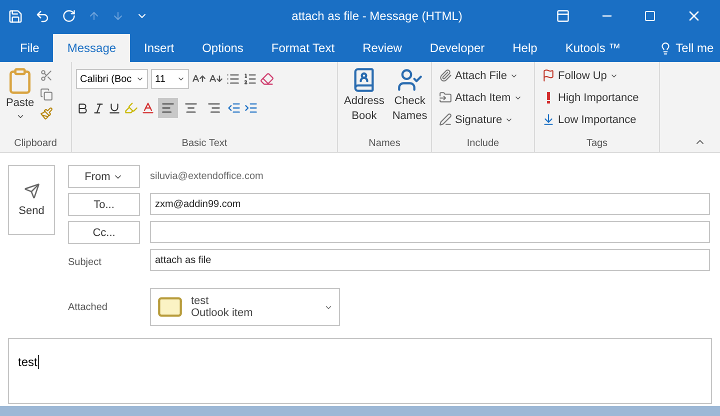  I want to click on group-label: Basic Text, so click(204, 144).